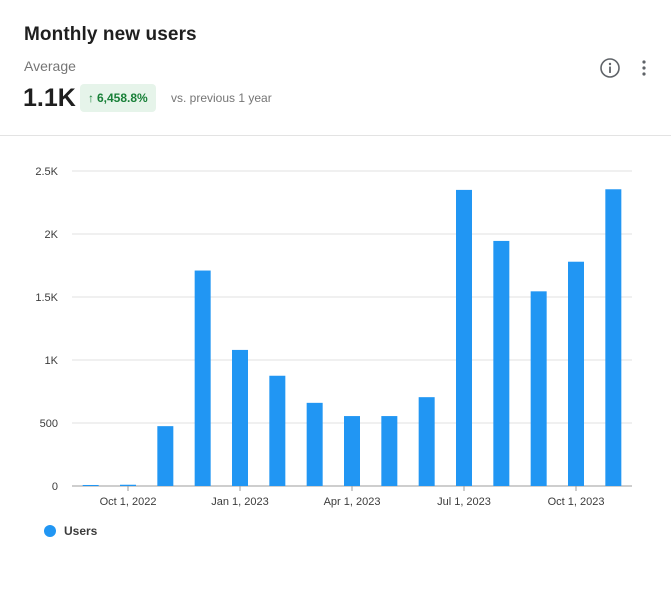 This screenshot has height=590, width=671. I want to click on legend-label: Users, so click(81, 531).